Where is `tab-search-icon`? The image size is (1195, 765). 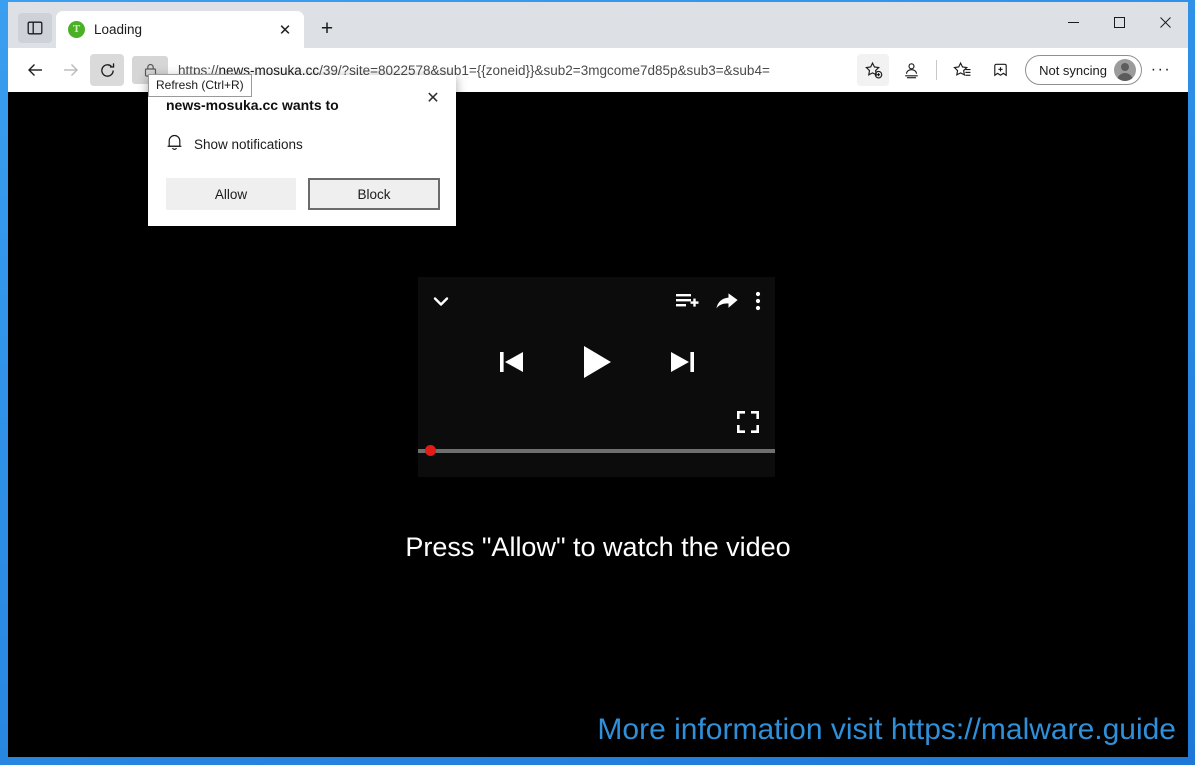 tab-search-icon is located at coordinates (35, 28).